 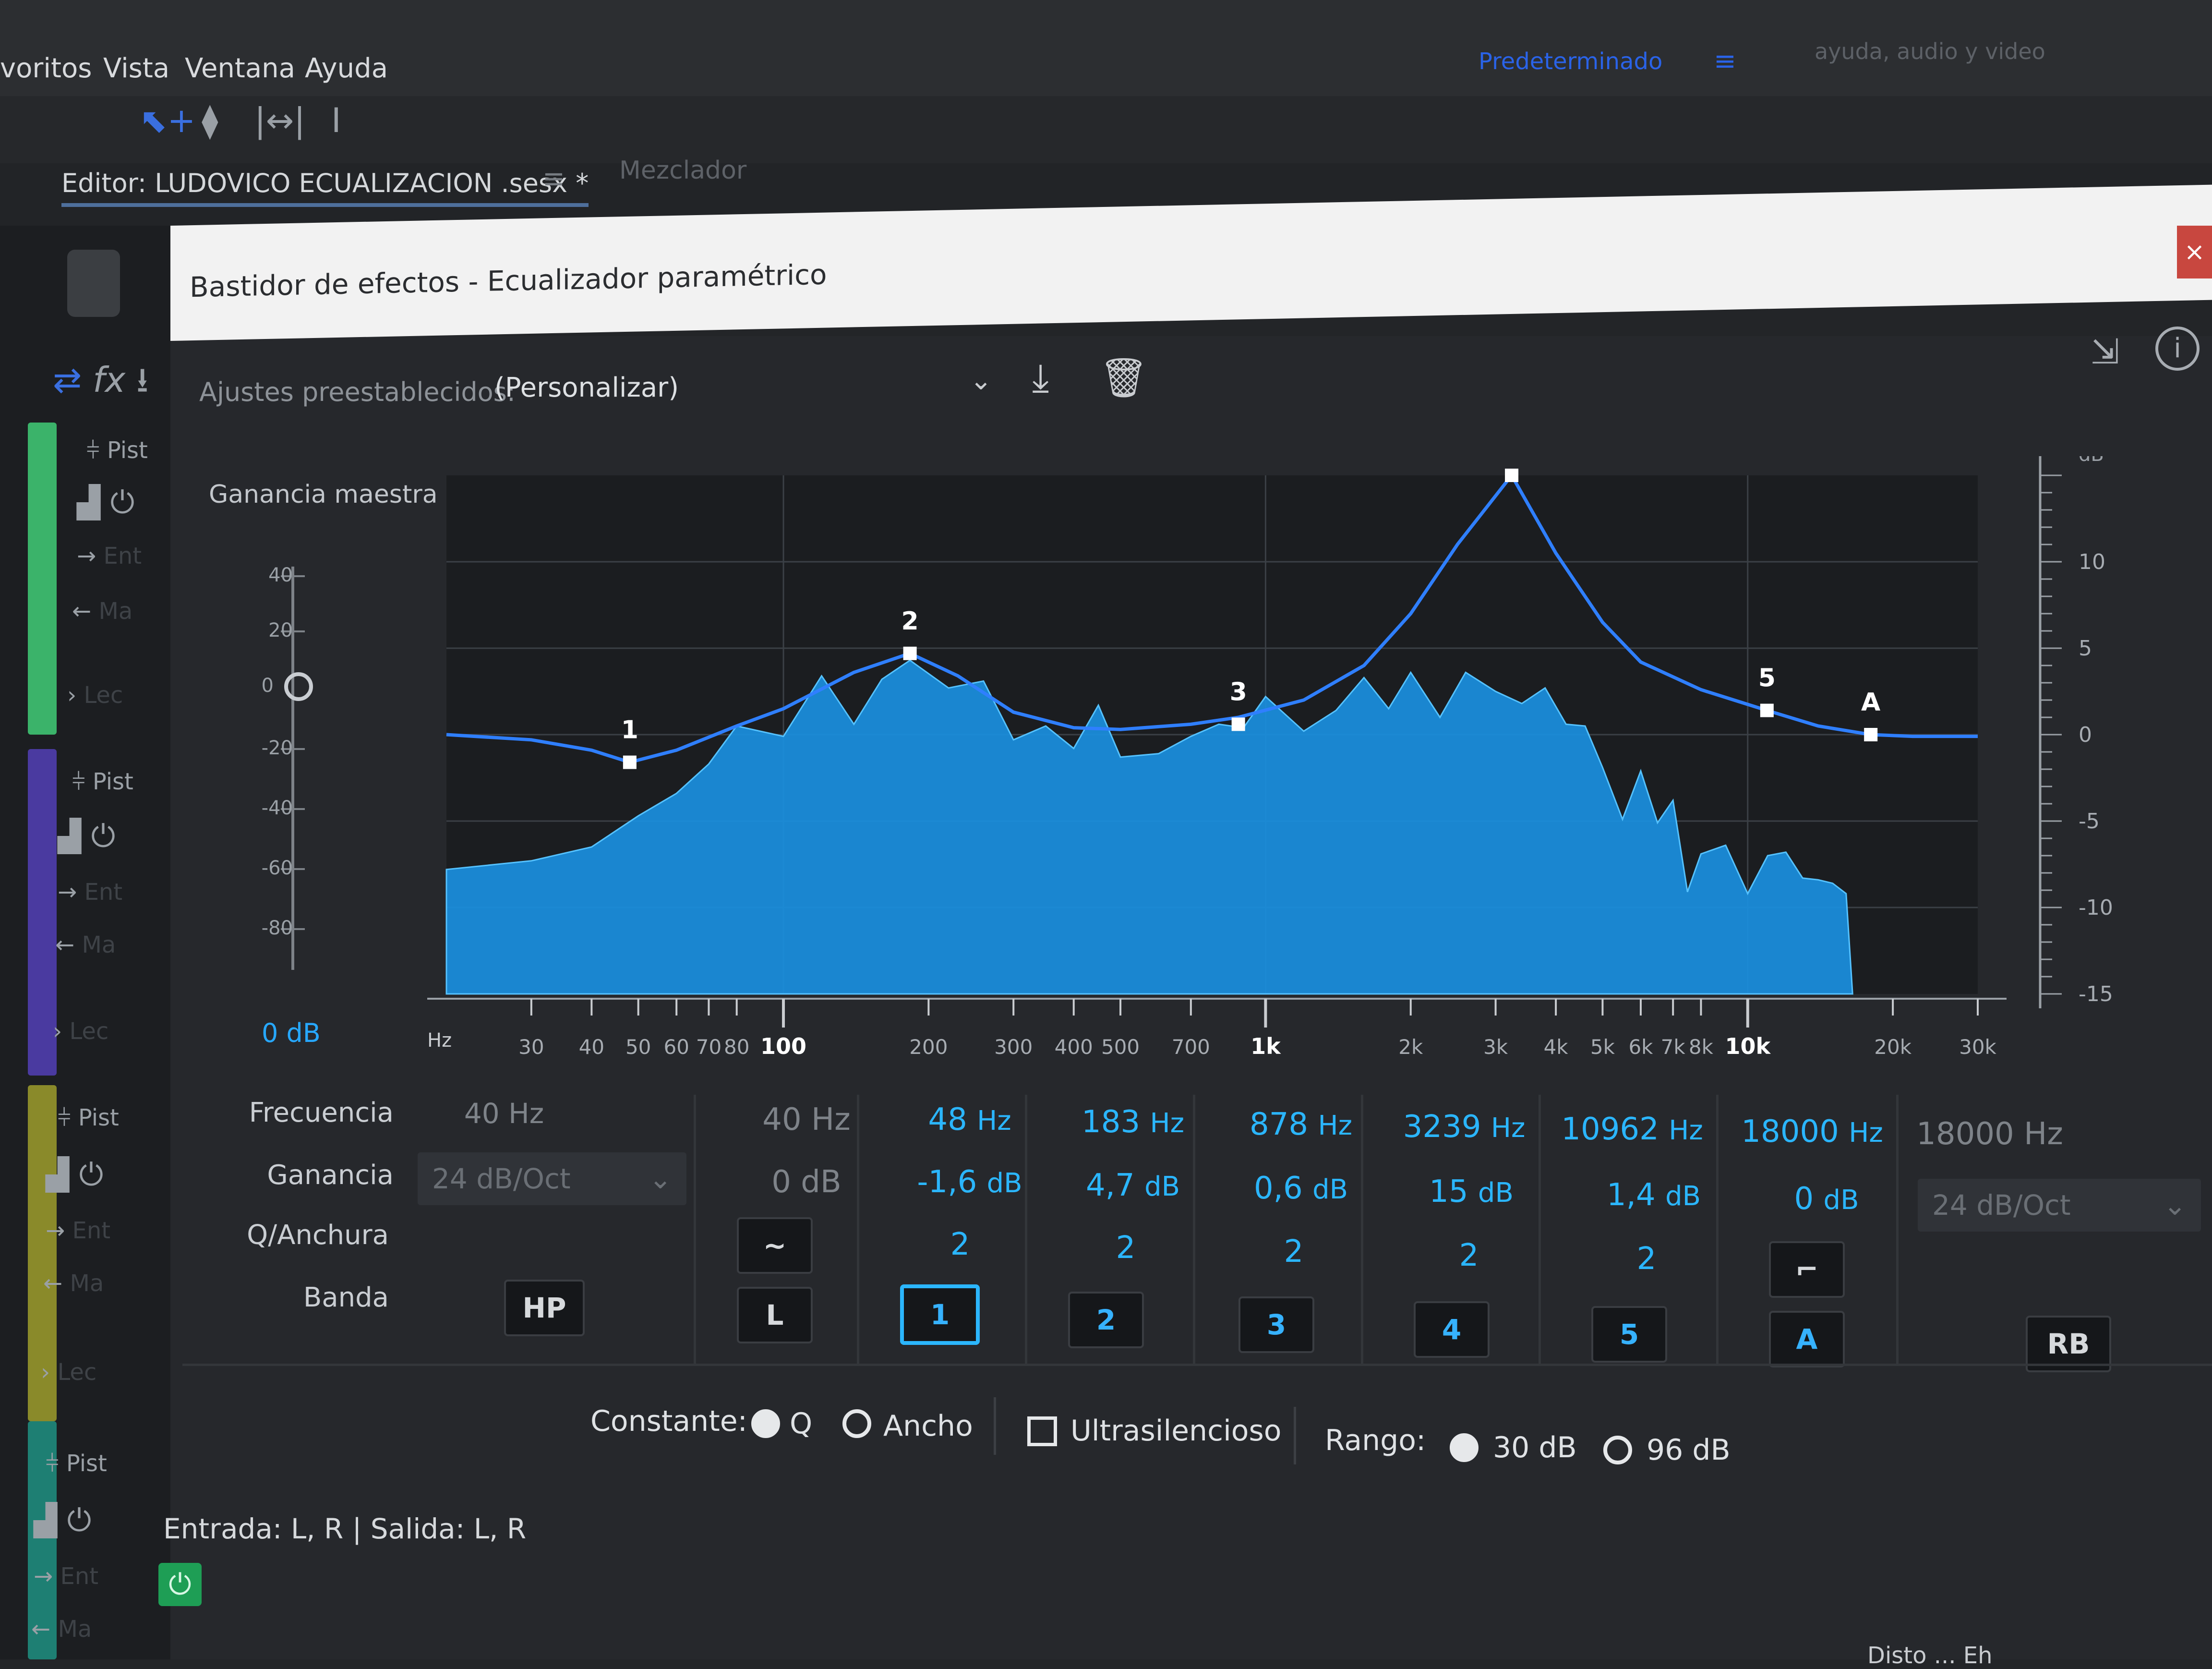 I want to click on band-1-marker-label: 1, so click(x=629, y=730).